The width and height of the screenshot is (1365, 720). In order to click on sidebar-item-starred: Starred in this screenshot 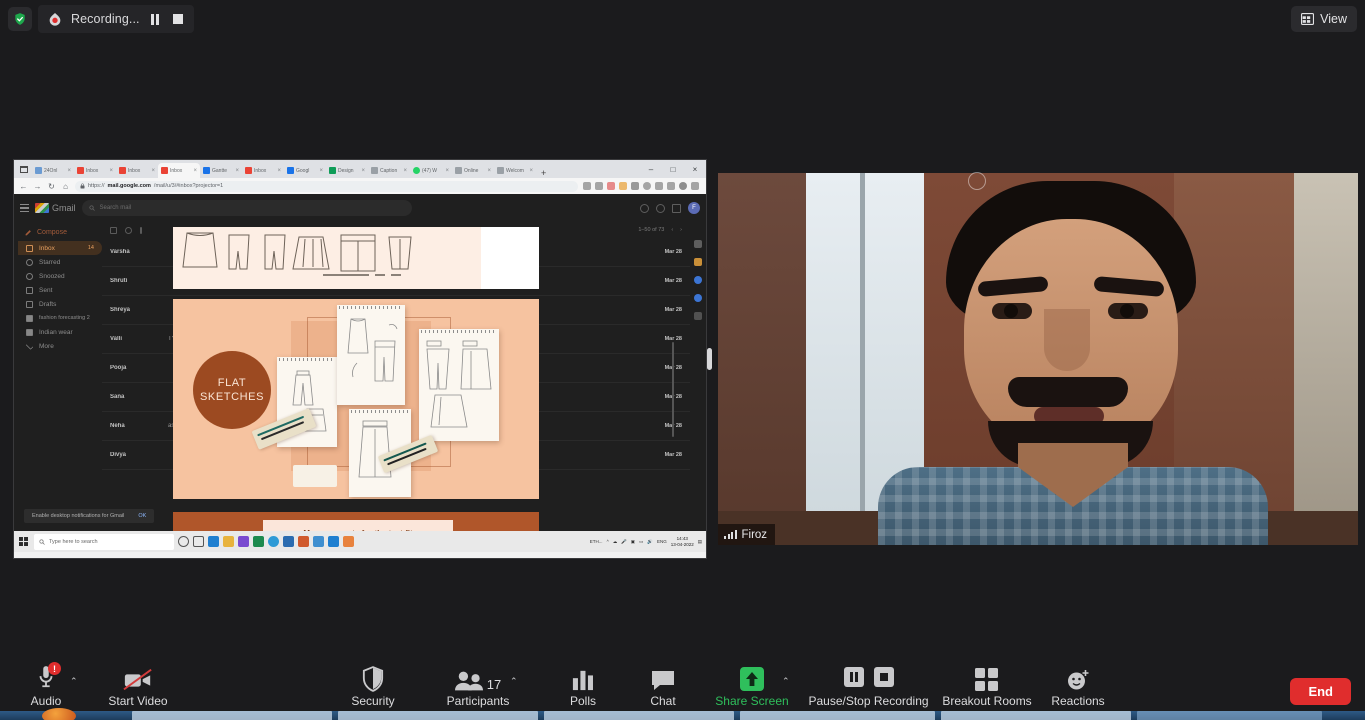, I will do `click(60, 262)`.